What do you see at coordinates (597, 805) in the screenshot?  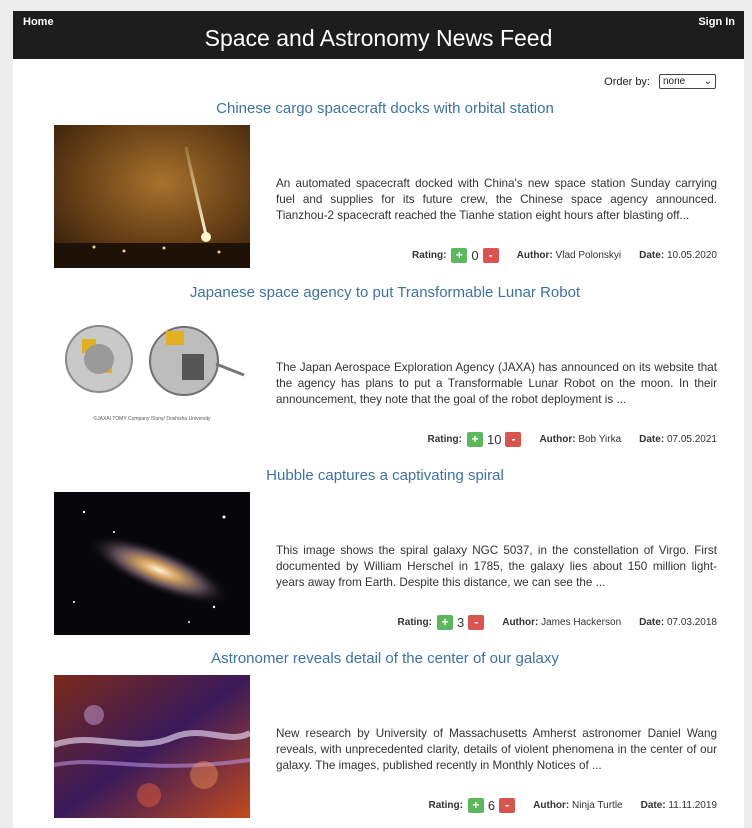 I see `author-name: Ninja Turtle` at bounding box center [597, 805].